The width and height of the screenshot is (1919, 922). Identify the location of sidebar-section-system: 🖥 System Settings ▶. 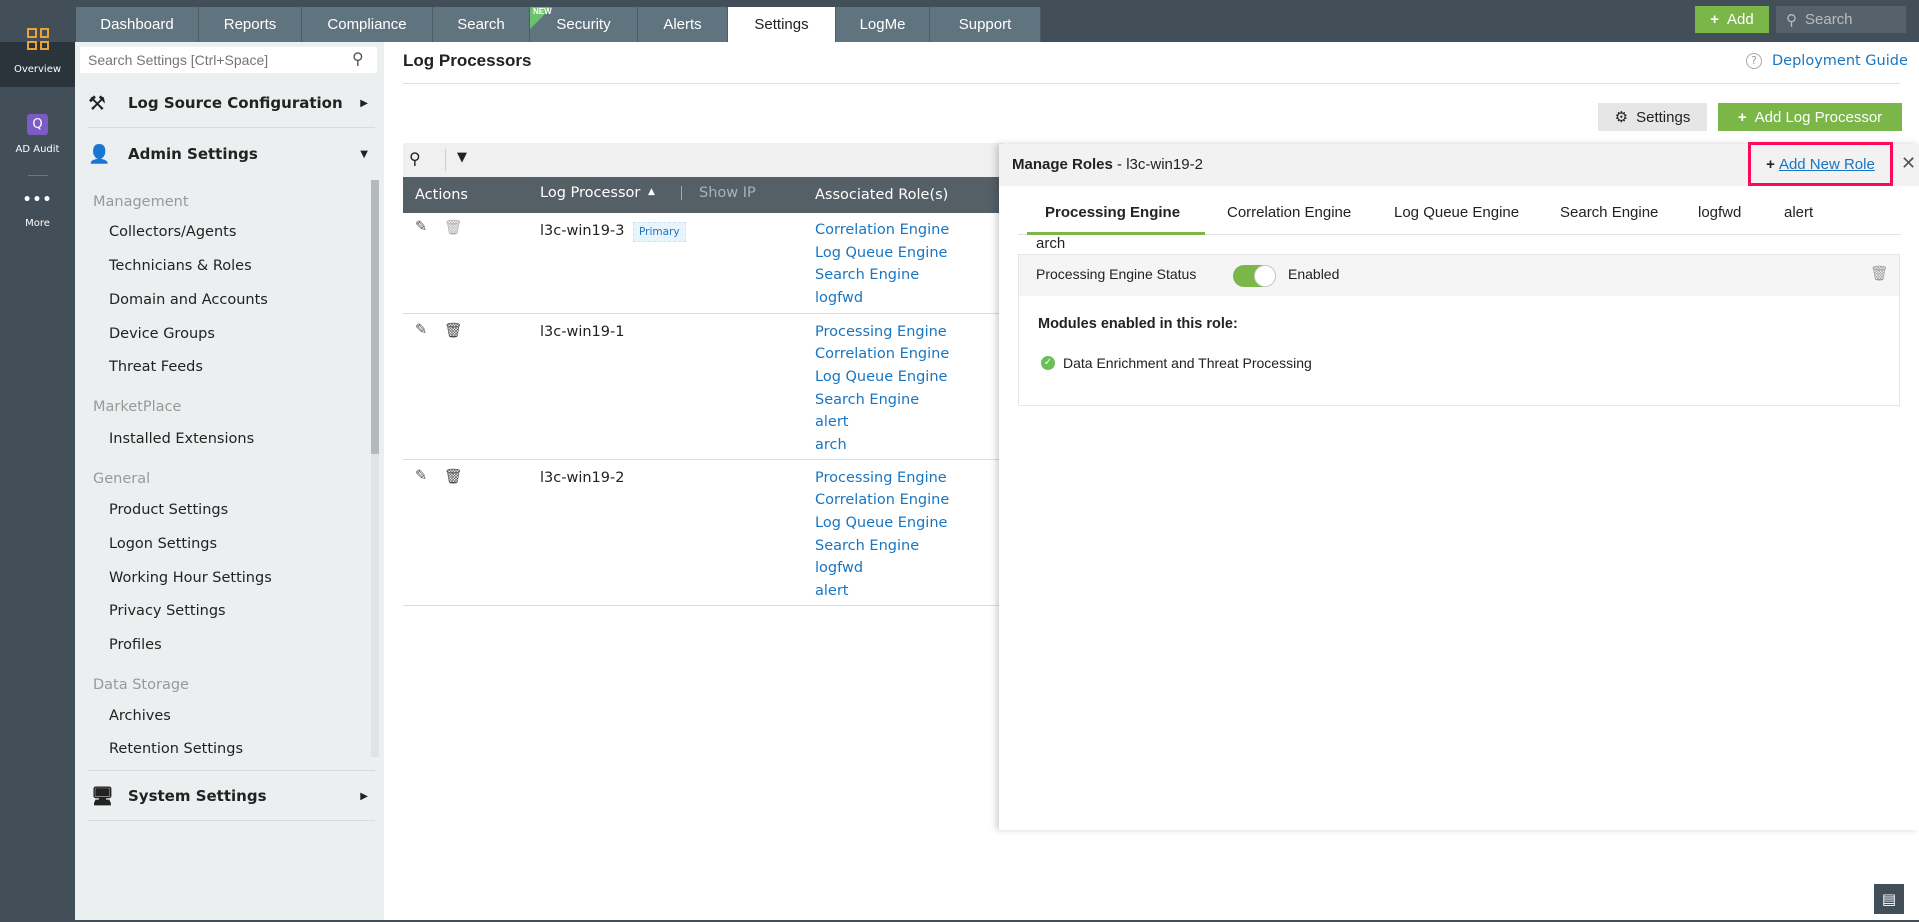
(229, 796).